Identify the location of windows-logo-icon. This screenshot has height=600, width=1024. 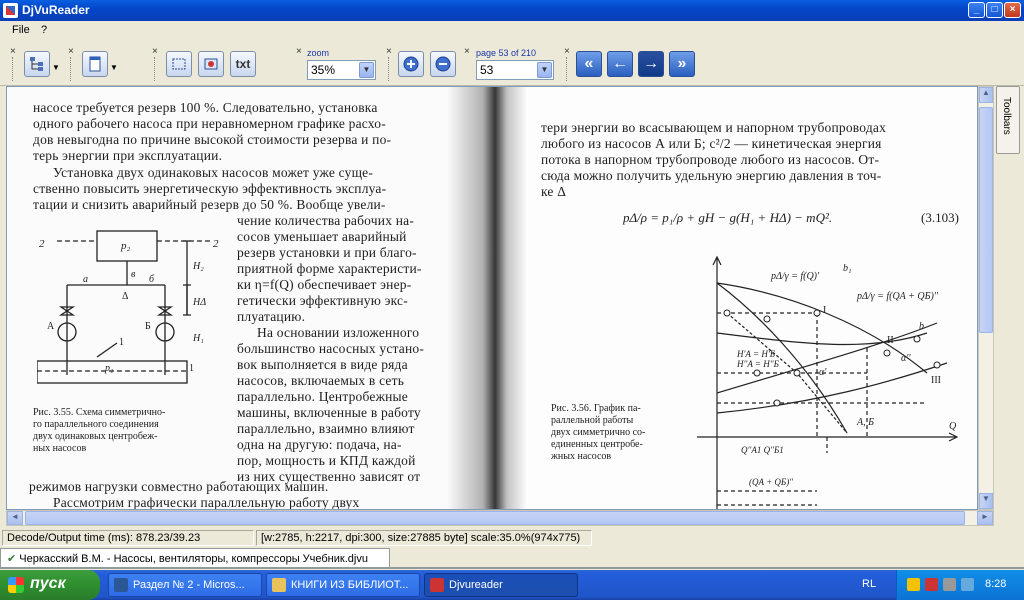
(16, 585).